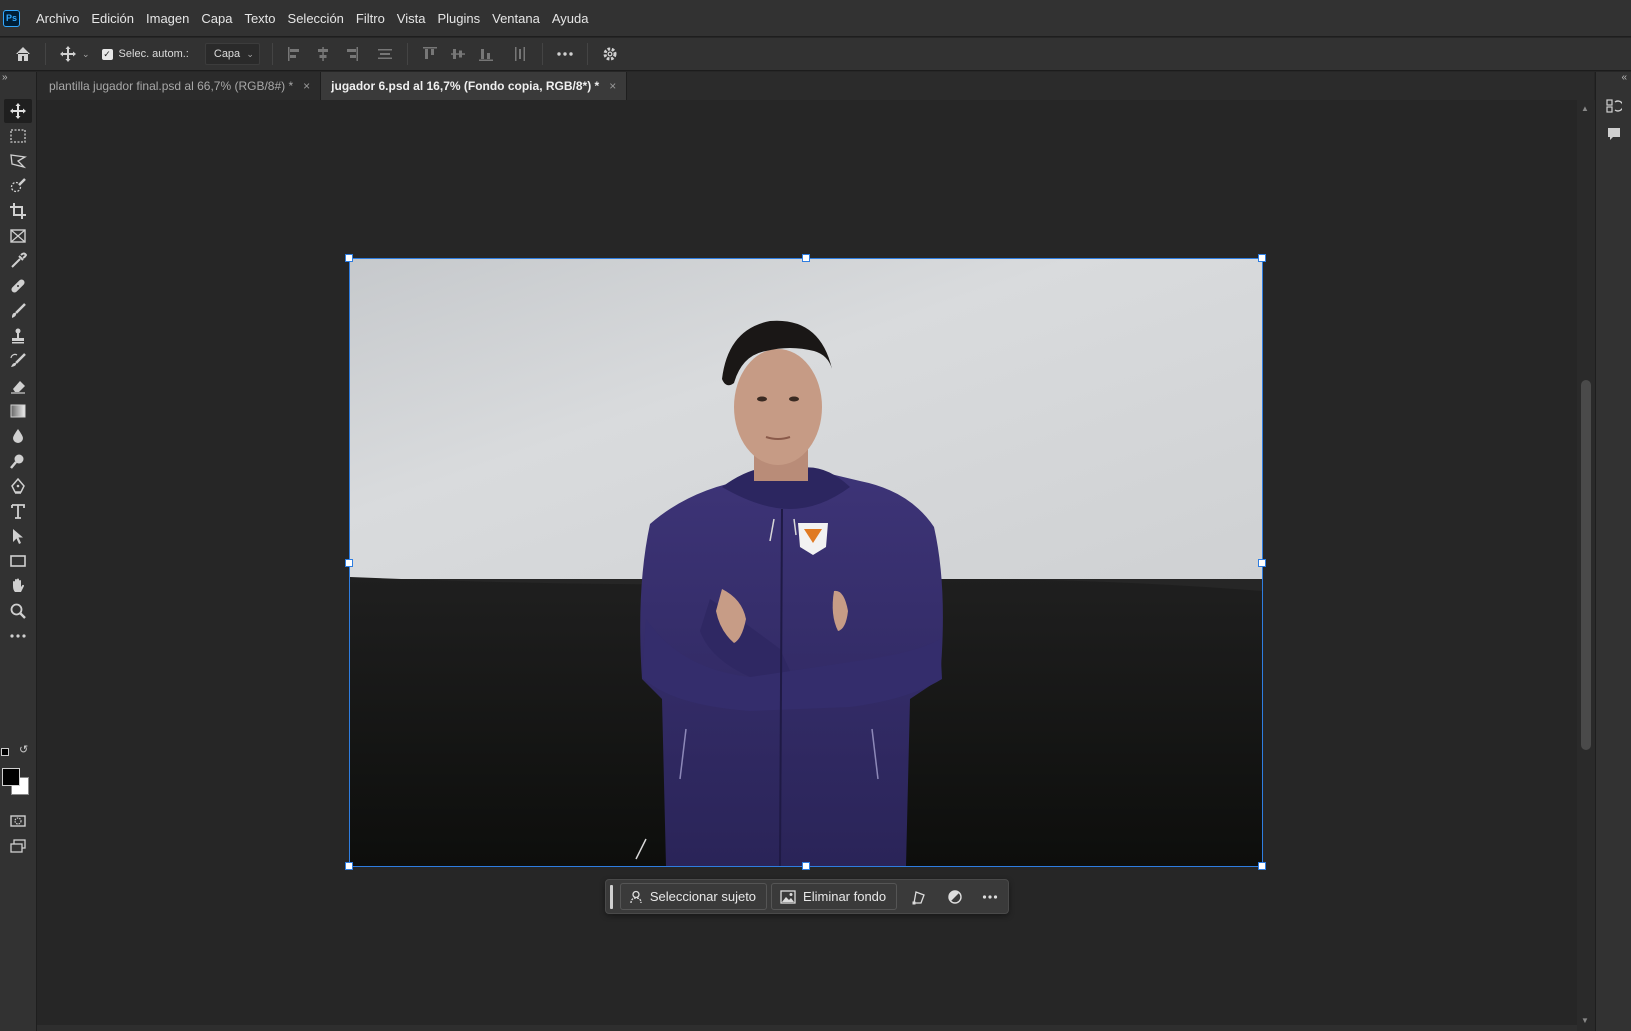  I want to click on transform-handle-middle-left, so click(349, 563).